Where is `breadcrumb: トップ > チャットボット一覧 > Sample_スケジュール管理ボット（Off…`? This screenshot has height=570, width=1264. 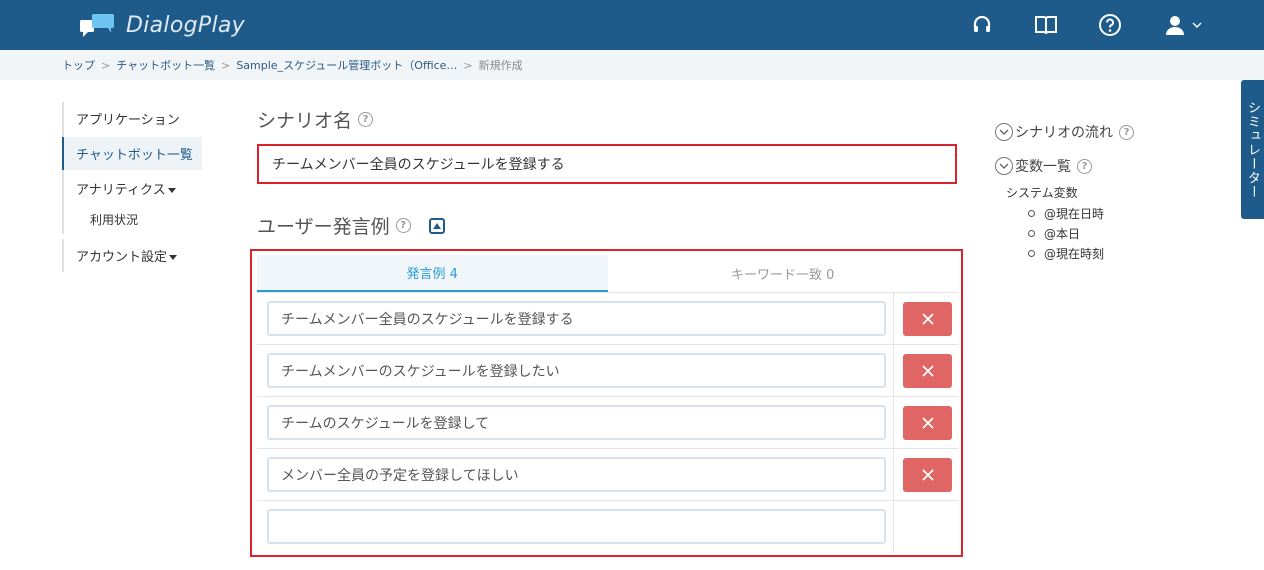 breadcrumb: トップ > チャットボット一覧 > Sample_スケジュール管理ボット（Off… is located at coordinates (632, 65).